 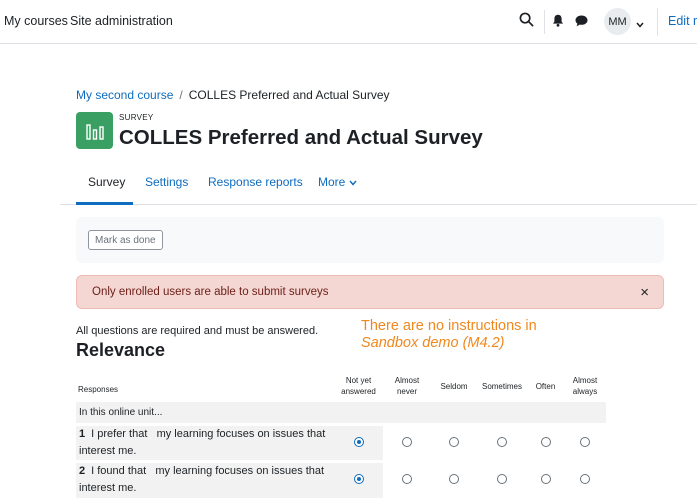 What do you see at coordinates (348, 22) in the screenshot?
I see `top-navbar: My courses Site administration MM Edit m` at bounding box center [348, 22].